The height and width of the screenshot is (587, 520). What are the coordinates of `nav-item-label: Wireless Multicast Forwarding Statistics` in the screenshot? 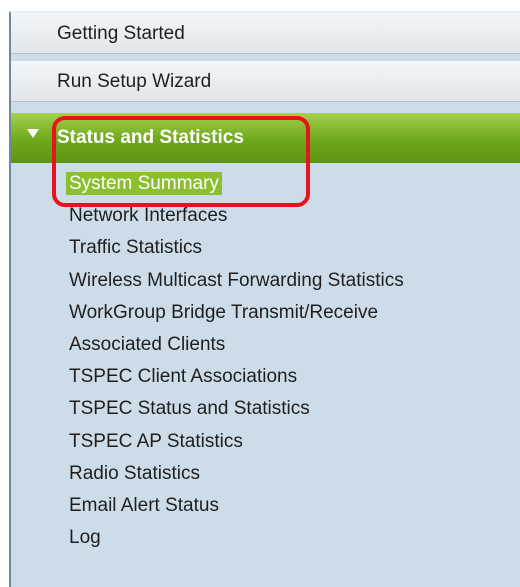 It's located at (236, 280).